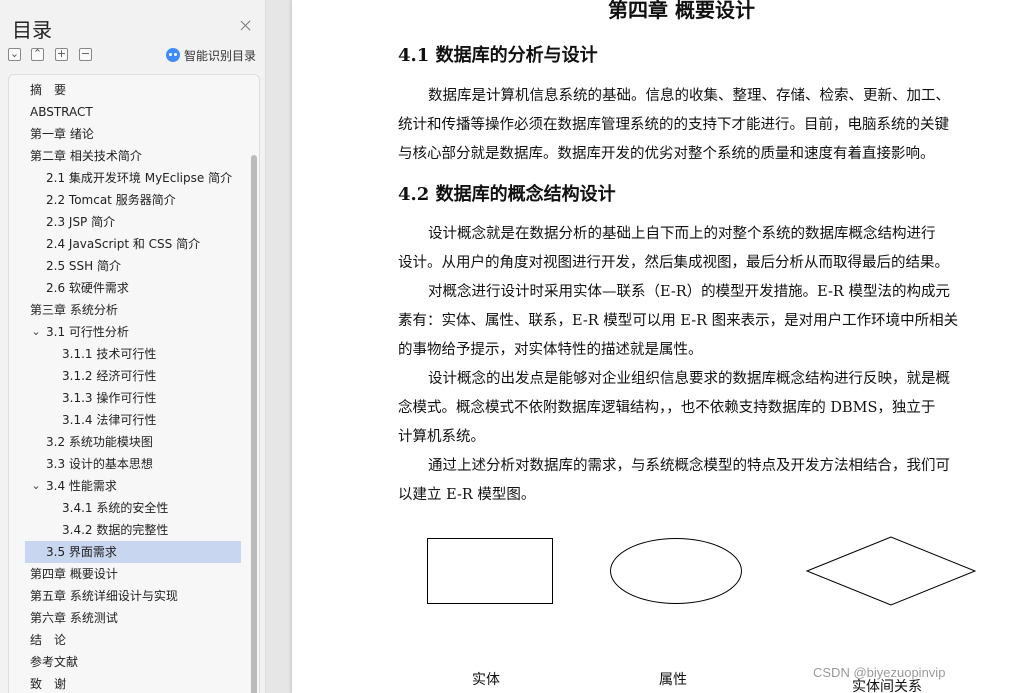 The image size is (1009, 693). Describe the element at coordinates (133, 112) in the screenshot. I see `toc-item: ABSTRACT` at that location.